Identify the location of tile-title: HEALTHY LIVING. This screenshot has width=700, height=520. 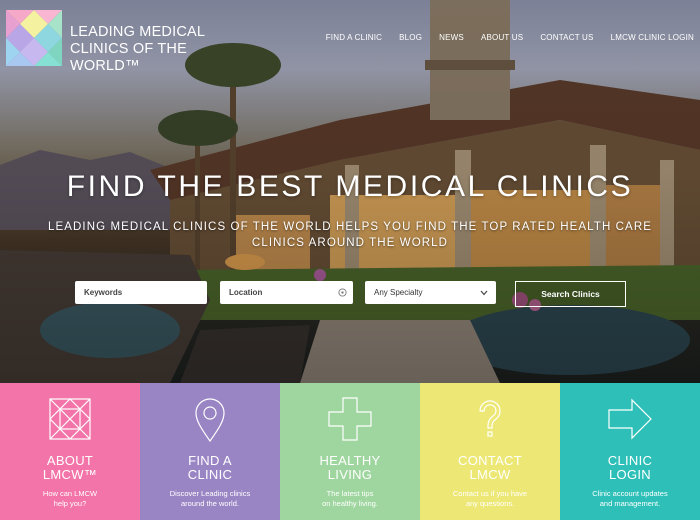
(350, 467).